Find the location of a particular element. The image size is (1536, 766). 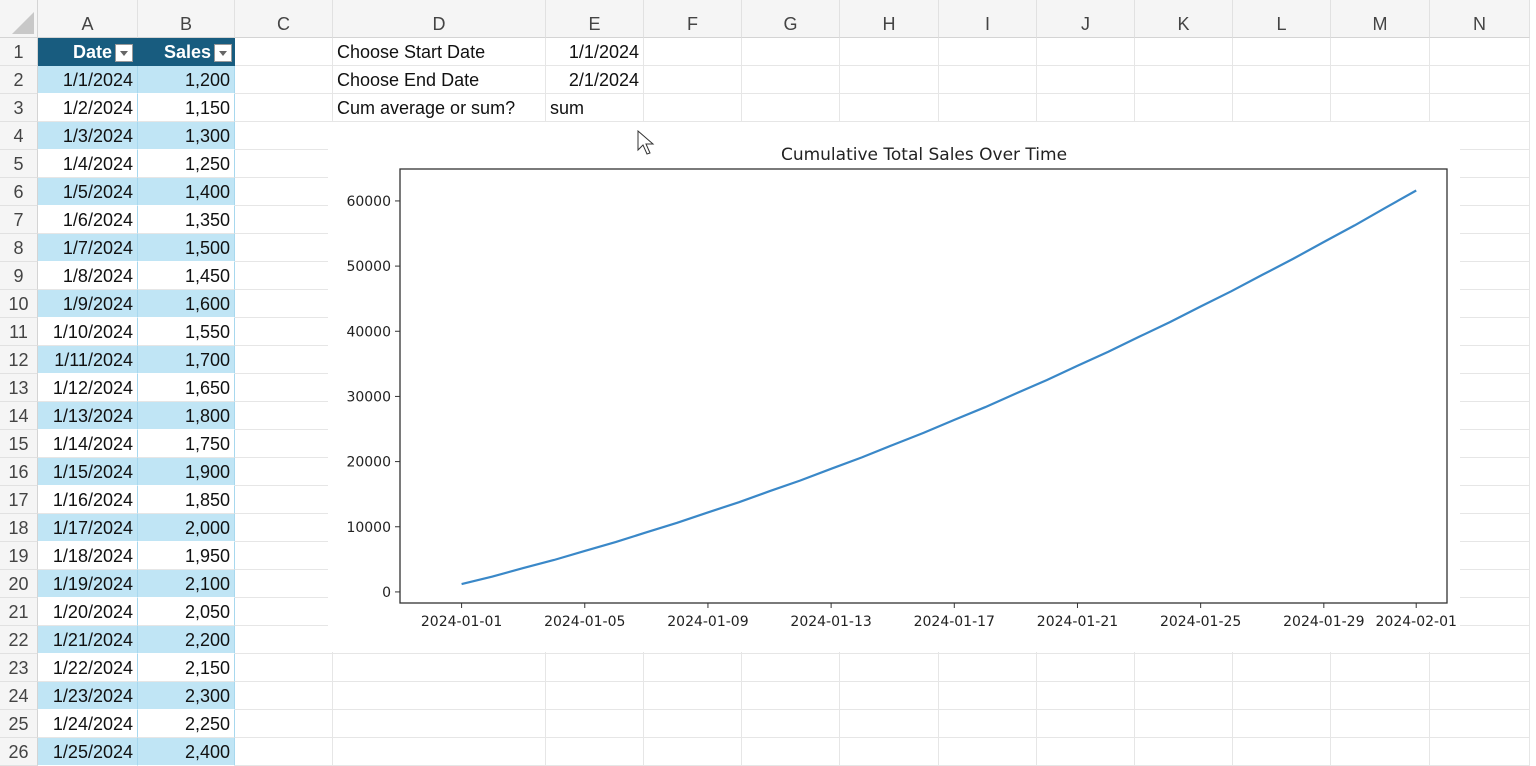

cell-E25 is located at coordinates (595, 724).